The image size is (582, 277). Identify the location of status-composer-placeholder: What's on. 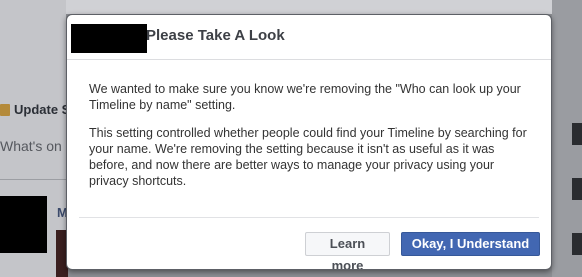
(31, 146).